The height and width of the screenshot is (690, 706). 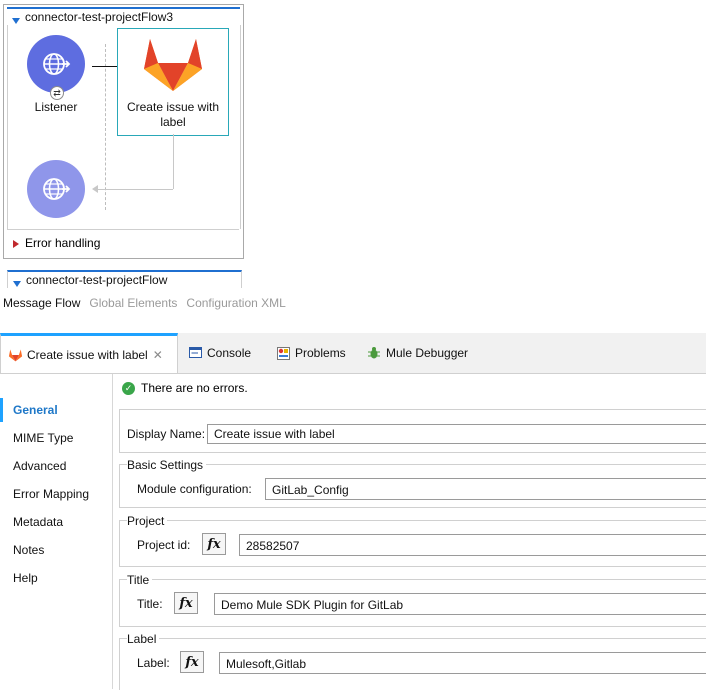 What do you see at coordinates (283, 353) in the screenshot?
I see `problems-icon` at bounding box center [283, 353].